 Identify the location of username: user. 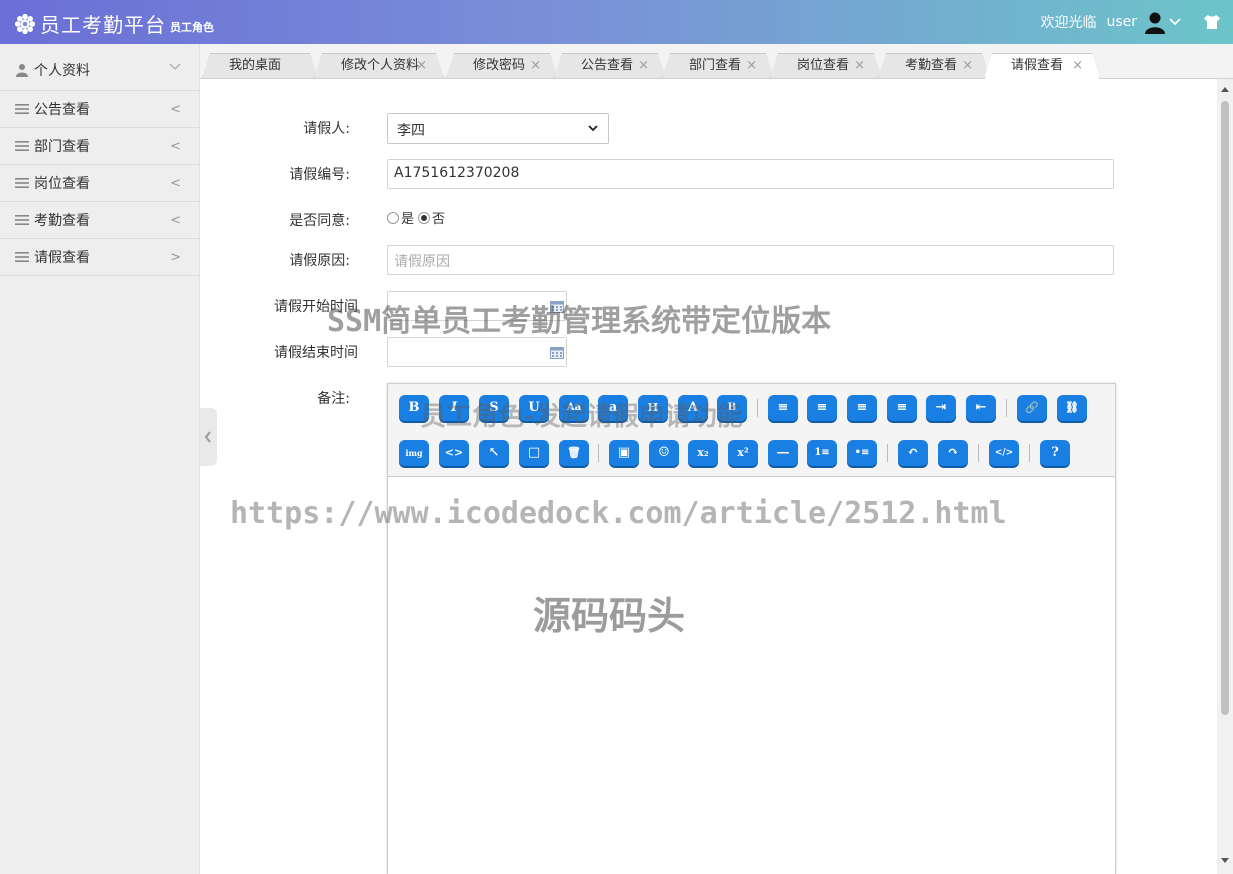
(1121, 22).